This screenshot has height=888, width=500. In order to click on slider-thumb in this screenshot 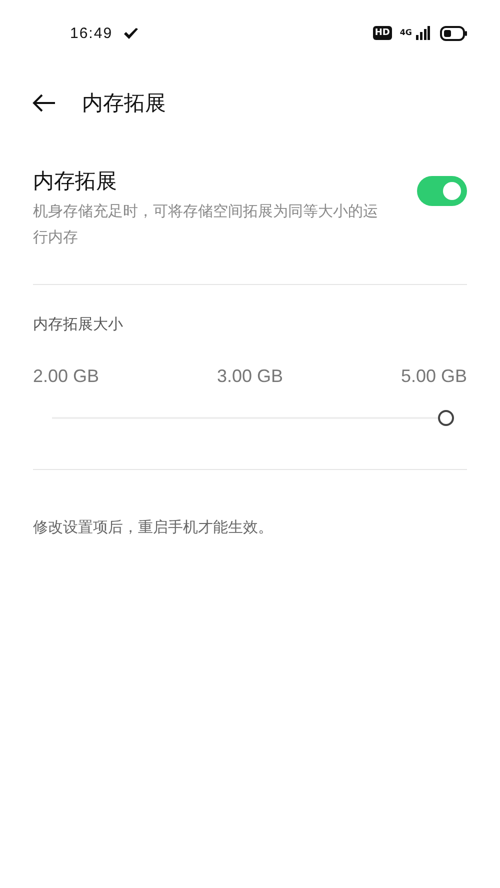, I will do `click(446, 418)`.